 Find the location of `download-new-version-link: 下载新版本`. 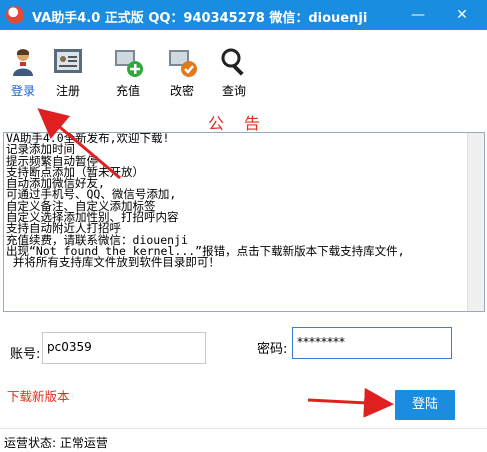

download-new-version-link: 下载新版本 is located at coordinates (38, 395).